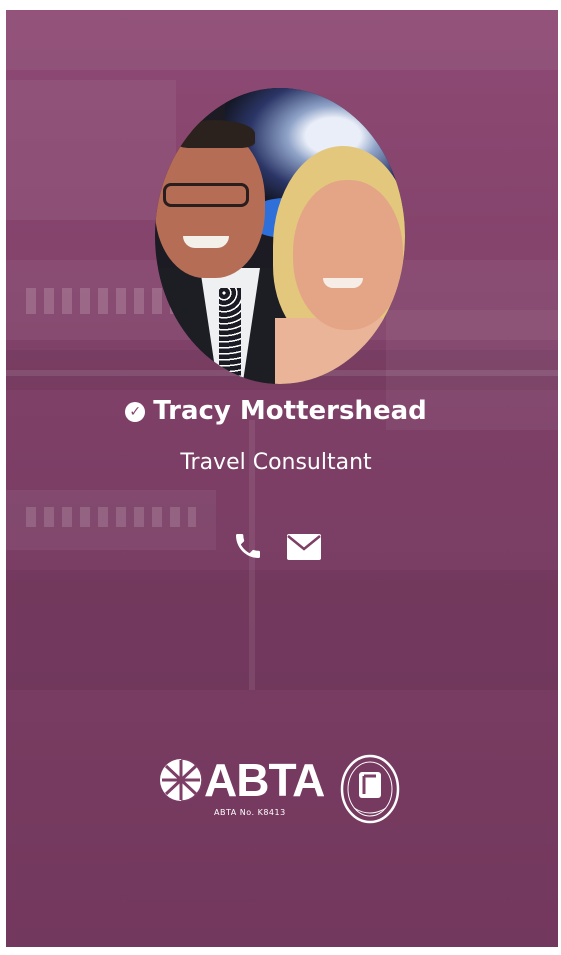  Describe the element at coordinates (181, 780) in the screenshot. I see `abta-globe-icon` at that location.